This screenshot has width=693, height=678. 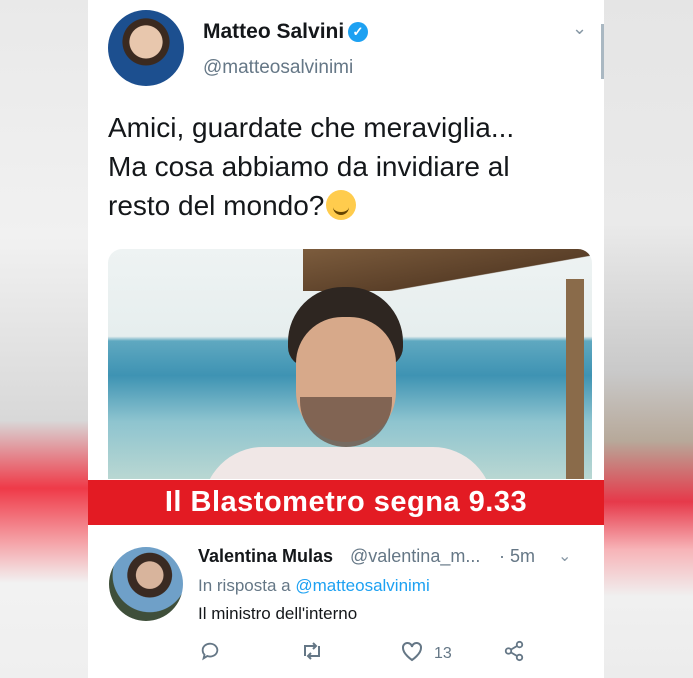 I want to click on author-handle: @matteosalvinimi, so click(x=278, y=68).